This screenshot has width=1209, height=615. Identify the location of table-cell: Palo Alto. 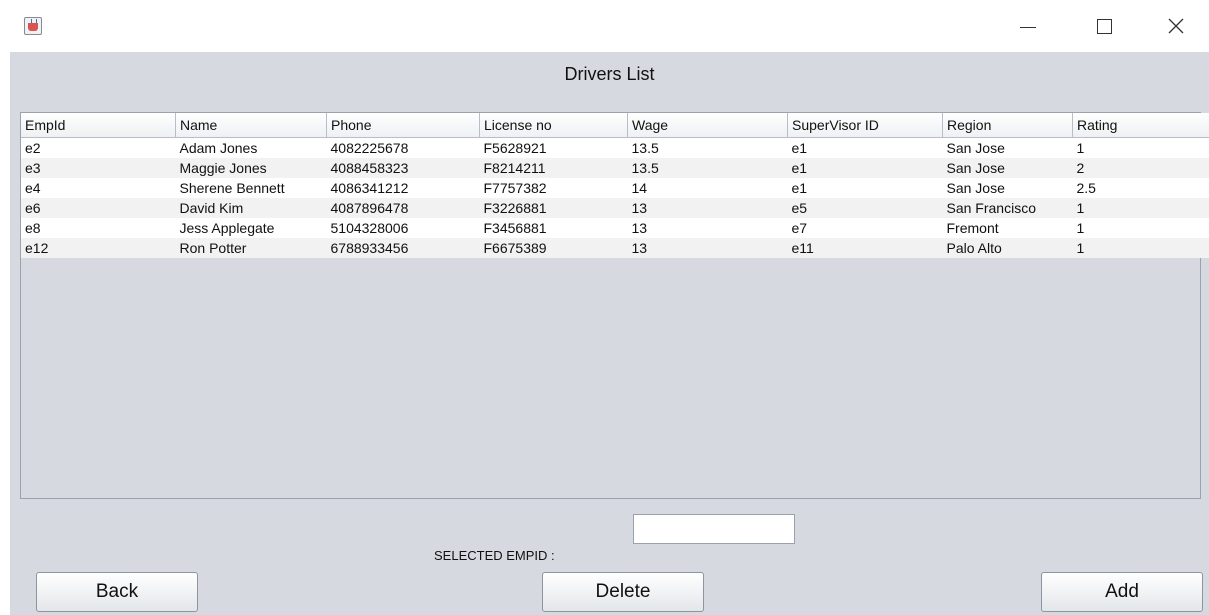
(1007, 248).